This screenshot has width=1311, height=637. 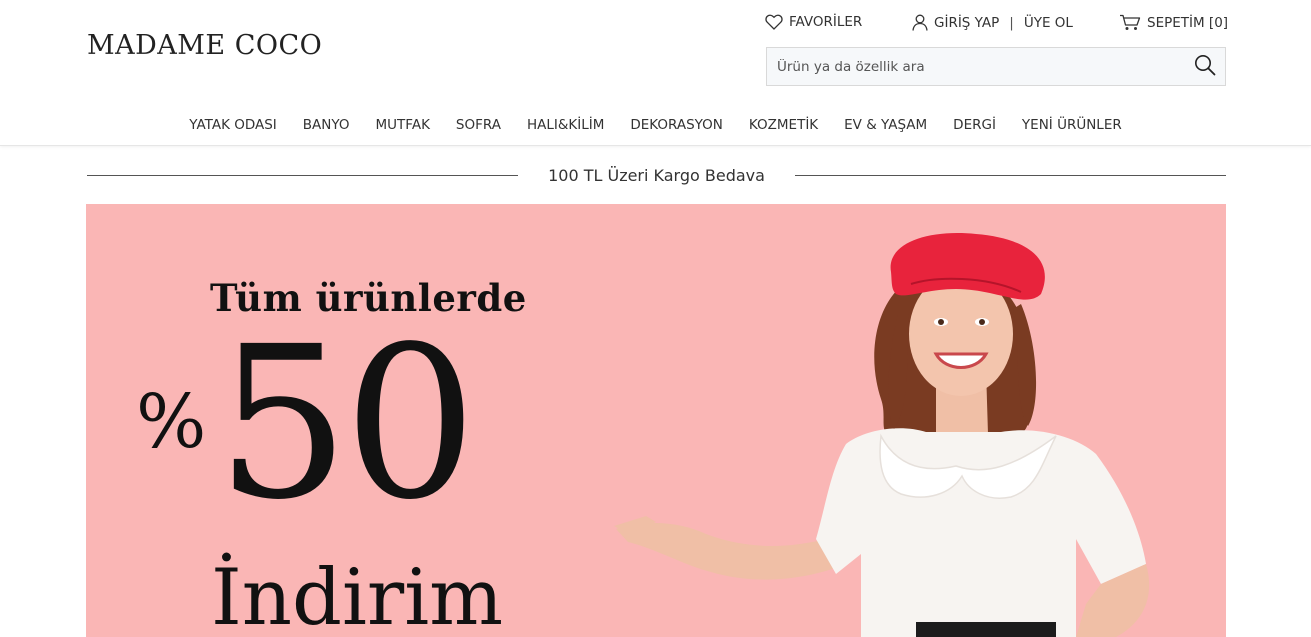 I want to click on account-links: GİRİŞ YAP | ÜYE OL, so click(x=992, y=22).